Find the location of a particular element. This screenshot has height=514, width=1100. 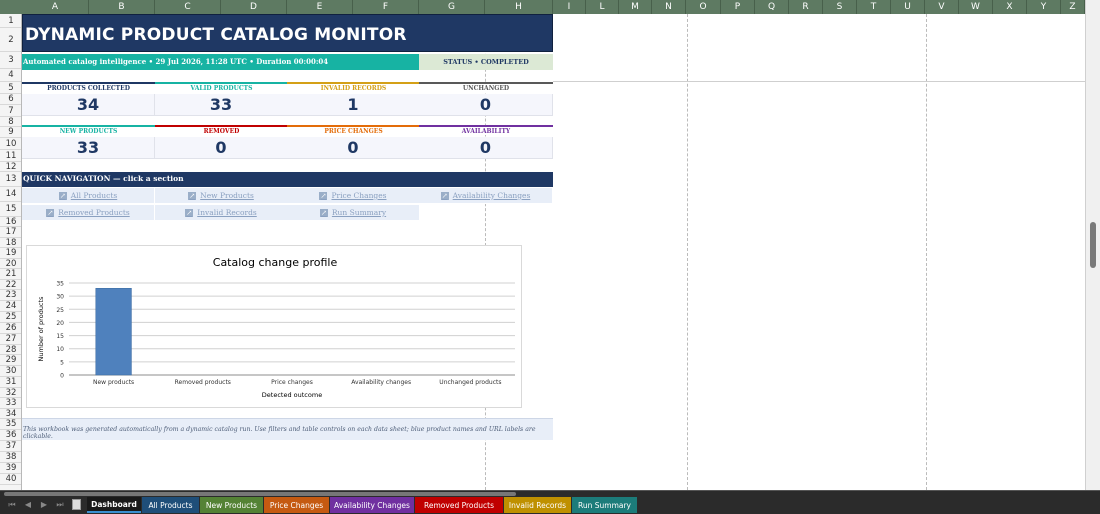

row-header: 7 is located at coordinates (10, 111).